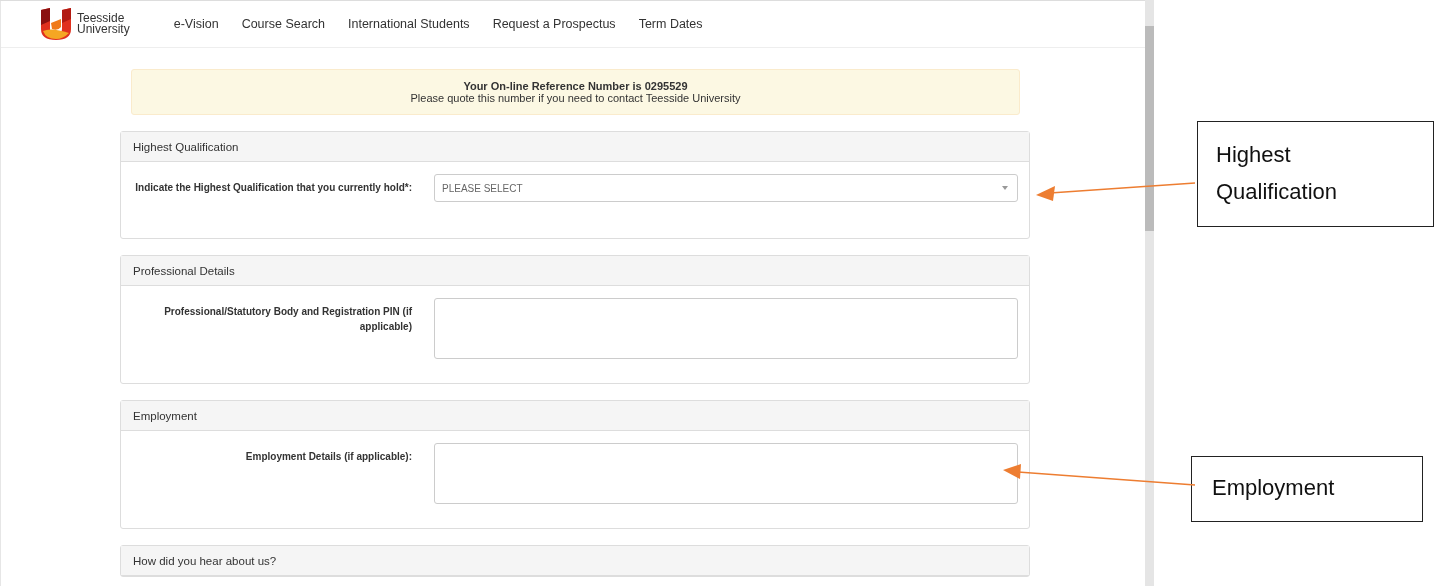  Describe the element at coordinates (1277, 173) in the screenshot. I see `callout-text: Highest Qualification` at that location.